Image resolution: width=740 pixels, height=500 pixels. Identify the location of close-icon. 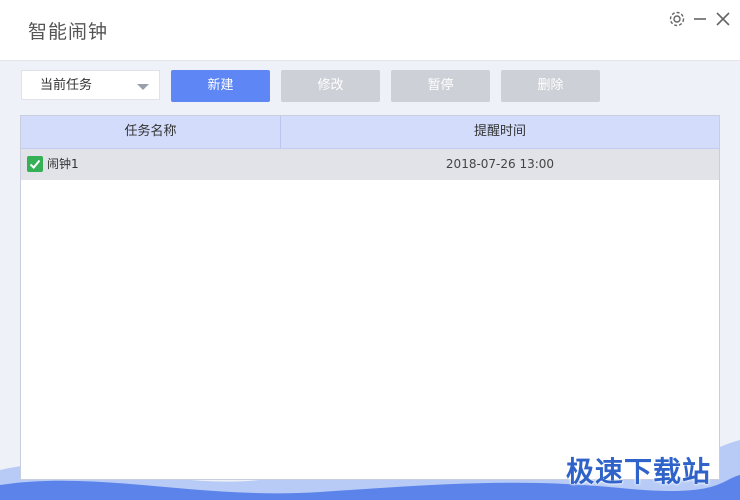
(723, 19).